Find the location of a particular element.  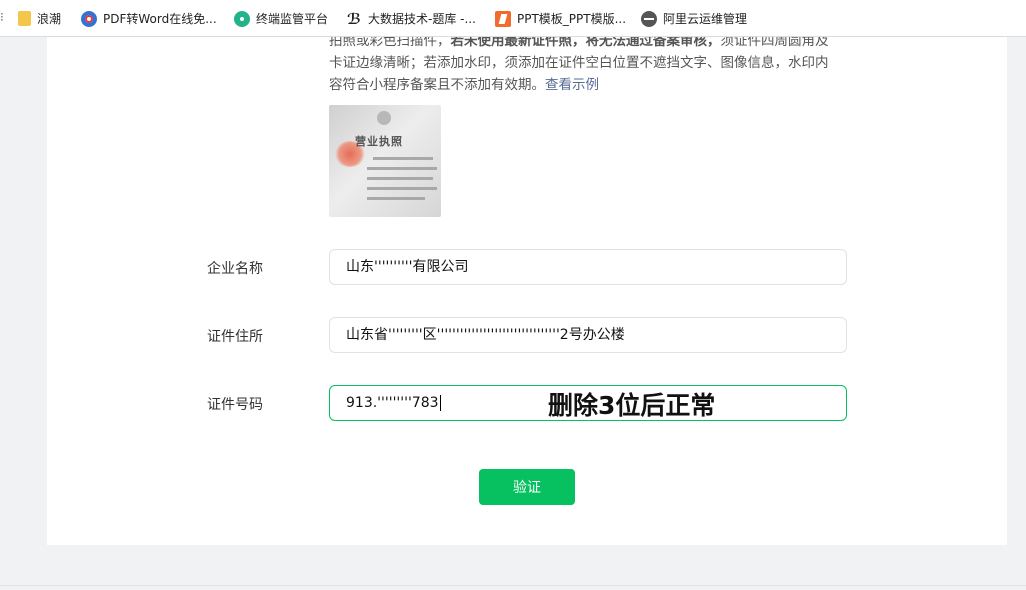

note-text: 拍照或彩色扫描件， is located at coordinates (390, 43).